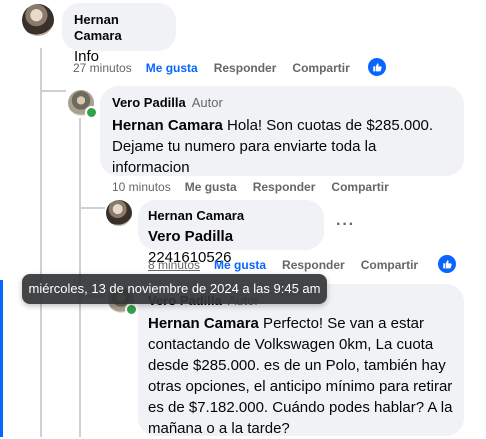 This screenshot has width=486, height=439. I want to click on comment-bubble: Hernan Camara Info, so click(119, 34).